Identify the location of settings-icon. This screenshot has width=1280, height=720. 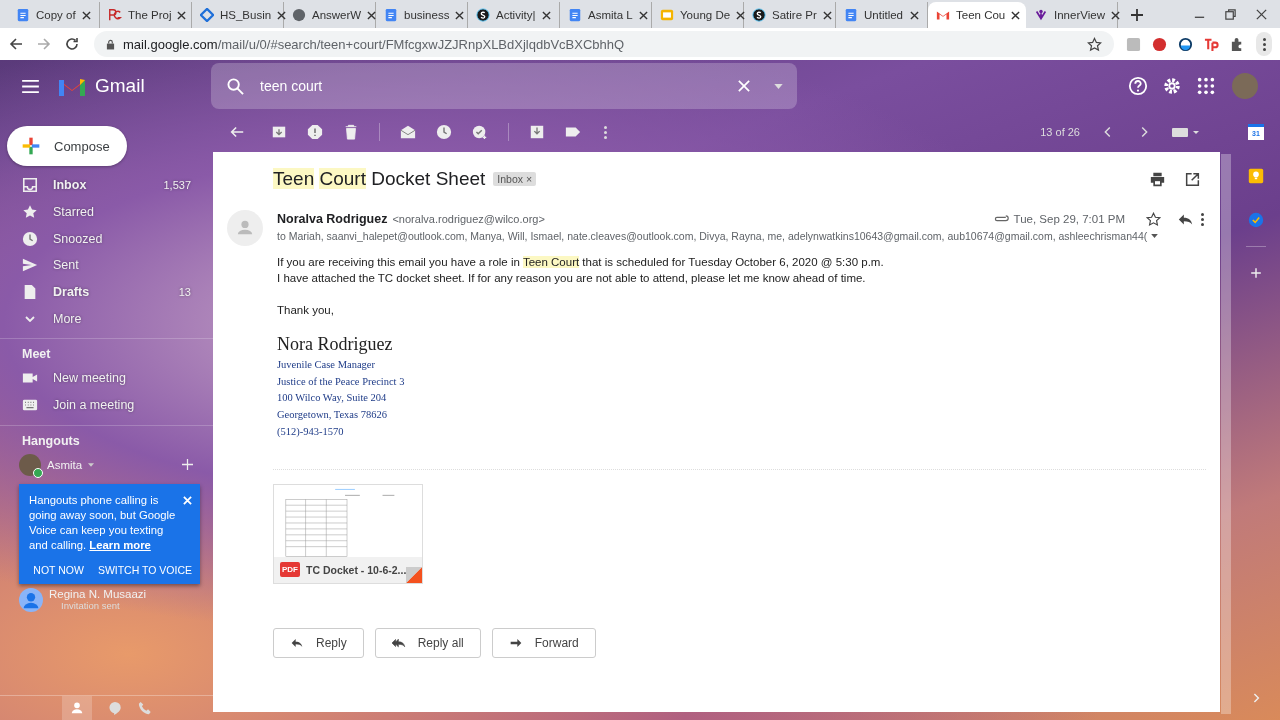
(1172, 86).